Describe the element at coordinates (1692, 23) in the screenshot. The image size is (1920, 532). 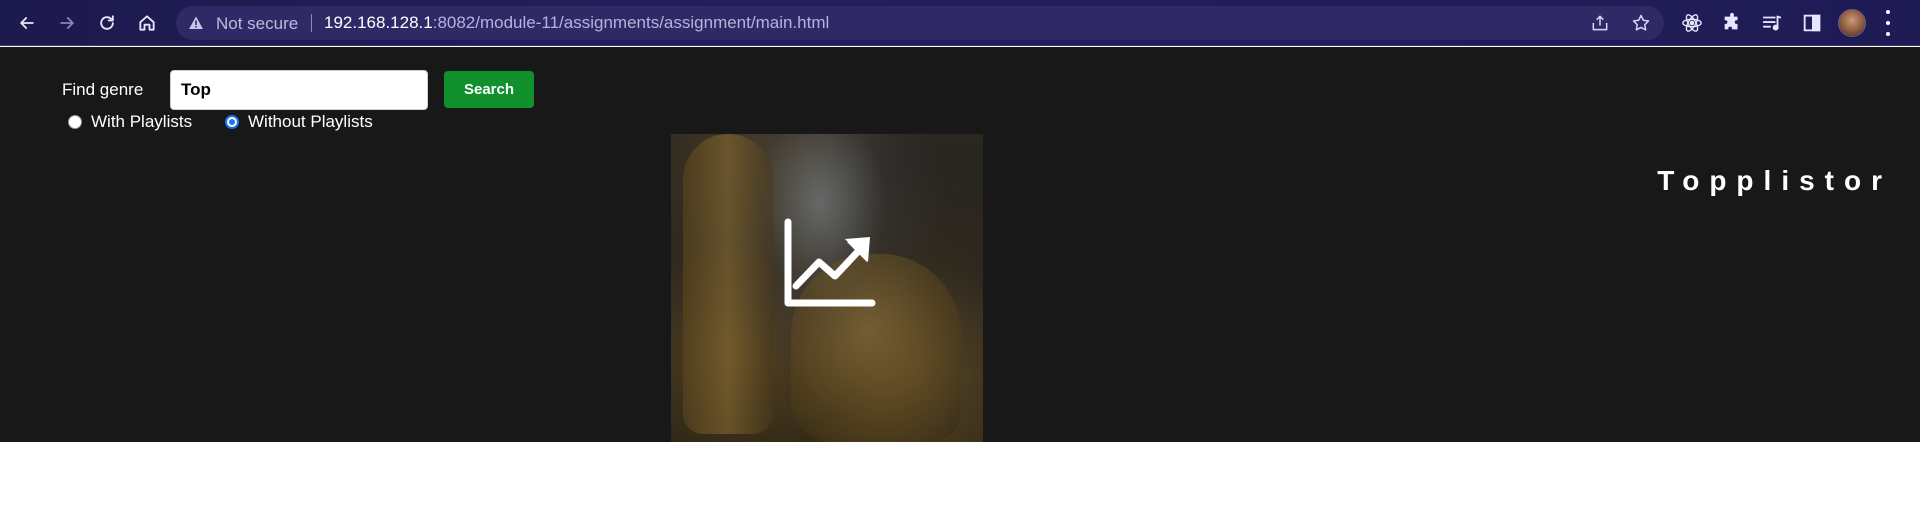
I see `react-devtools-icon` at that location.